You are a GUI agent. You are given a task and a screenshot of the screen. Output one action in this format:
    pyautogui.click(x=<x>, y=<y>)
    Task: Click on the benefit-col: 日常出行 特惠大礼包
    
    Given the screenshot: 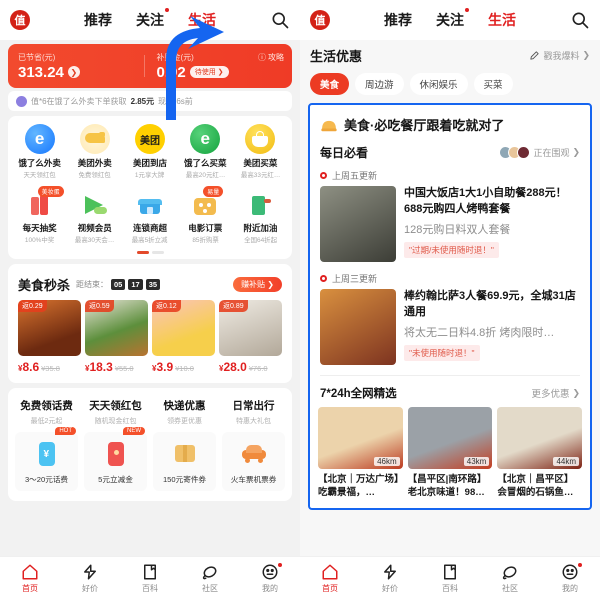 What is the action you would take?
    pyautogui.click(x=253, y=412)
    